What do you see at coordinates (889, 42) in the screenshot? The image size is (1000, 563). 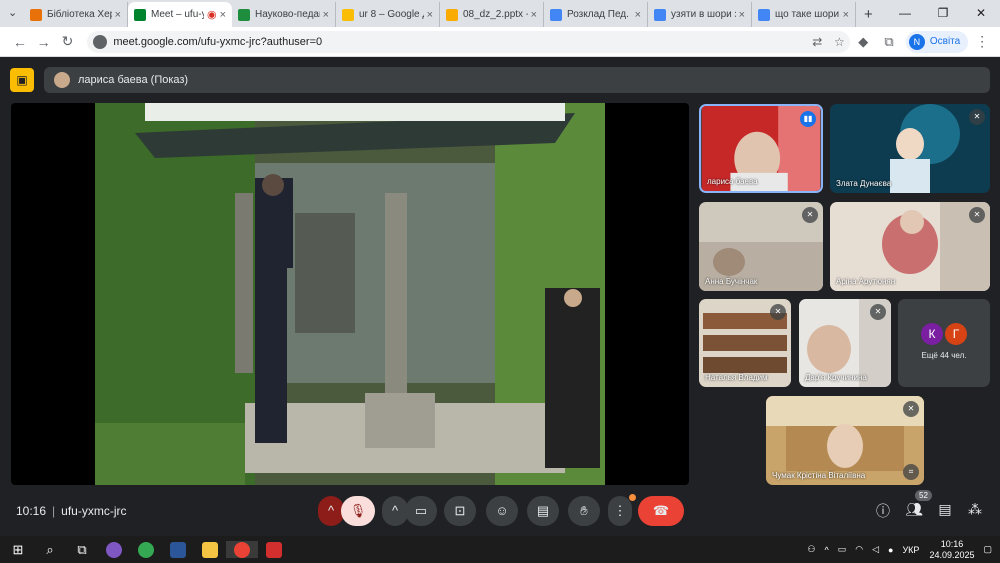 I see `extensions-puzzle-icon: ⧉` at bounding box center [889, 42].